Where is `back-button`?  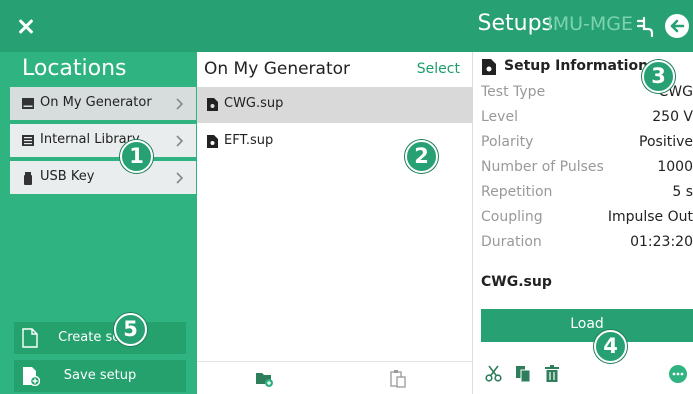
back-button is located at coordinates (677, 26).